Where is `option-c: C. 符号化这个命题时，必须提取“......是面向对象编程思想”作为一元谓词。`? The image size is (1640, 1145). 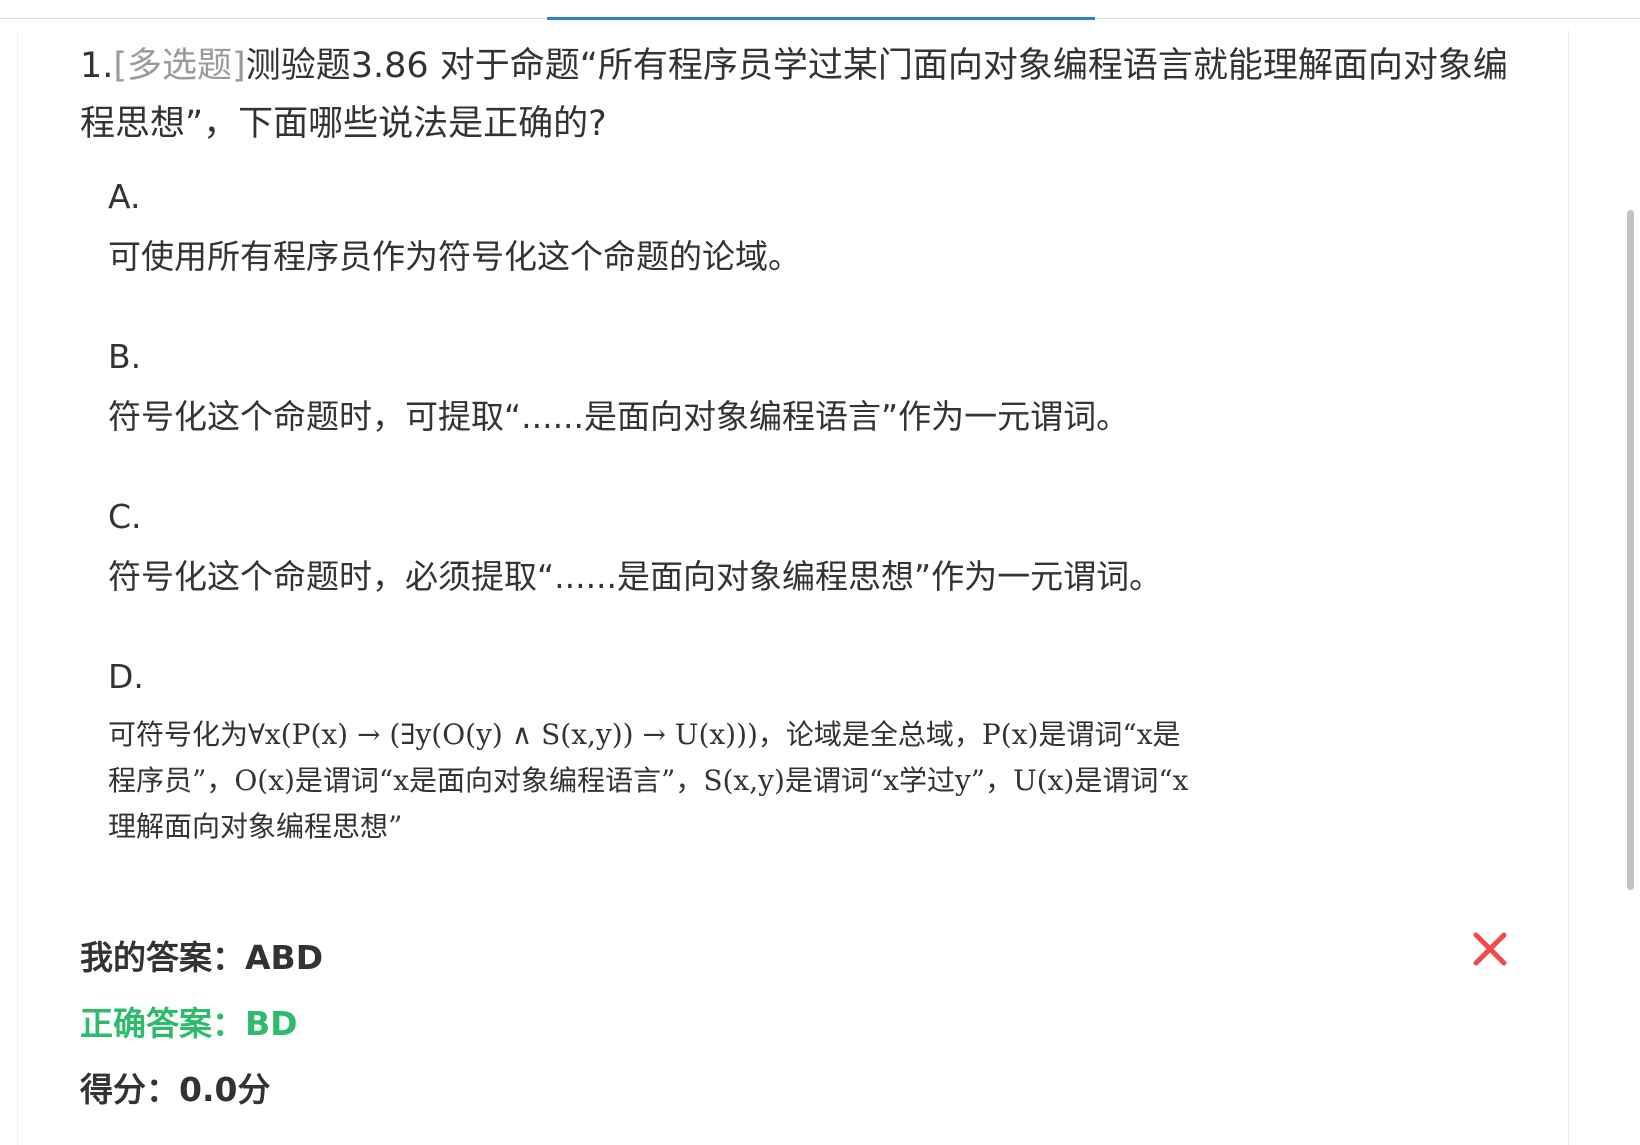
option-c: C. 符号化这个命题时，必须提取“......是面向对象编程思想”作为一元谓词。 is located at coordinates (823, 568).